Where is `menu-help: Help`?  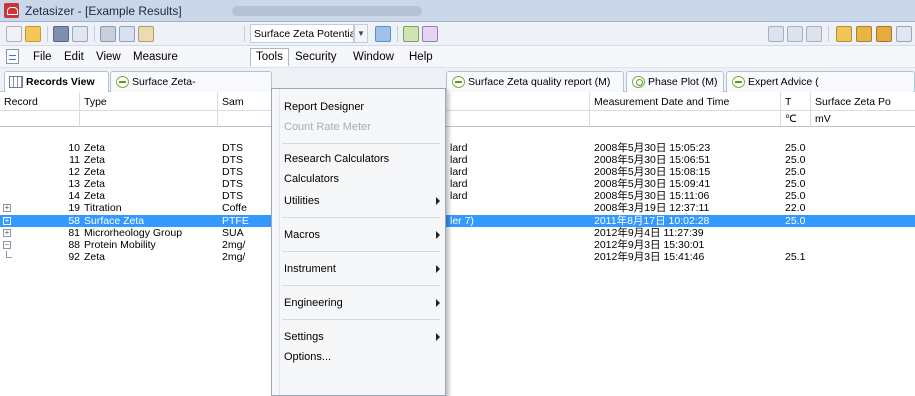 menu-help: Help is located at coordinates (421, 57).